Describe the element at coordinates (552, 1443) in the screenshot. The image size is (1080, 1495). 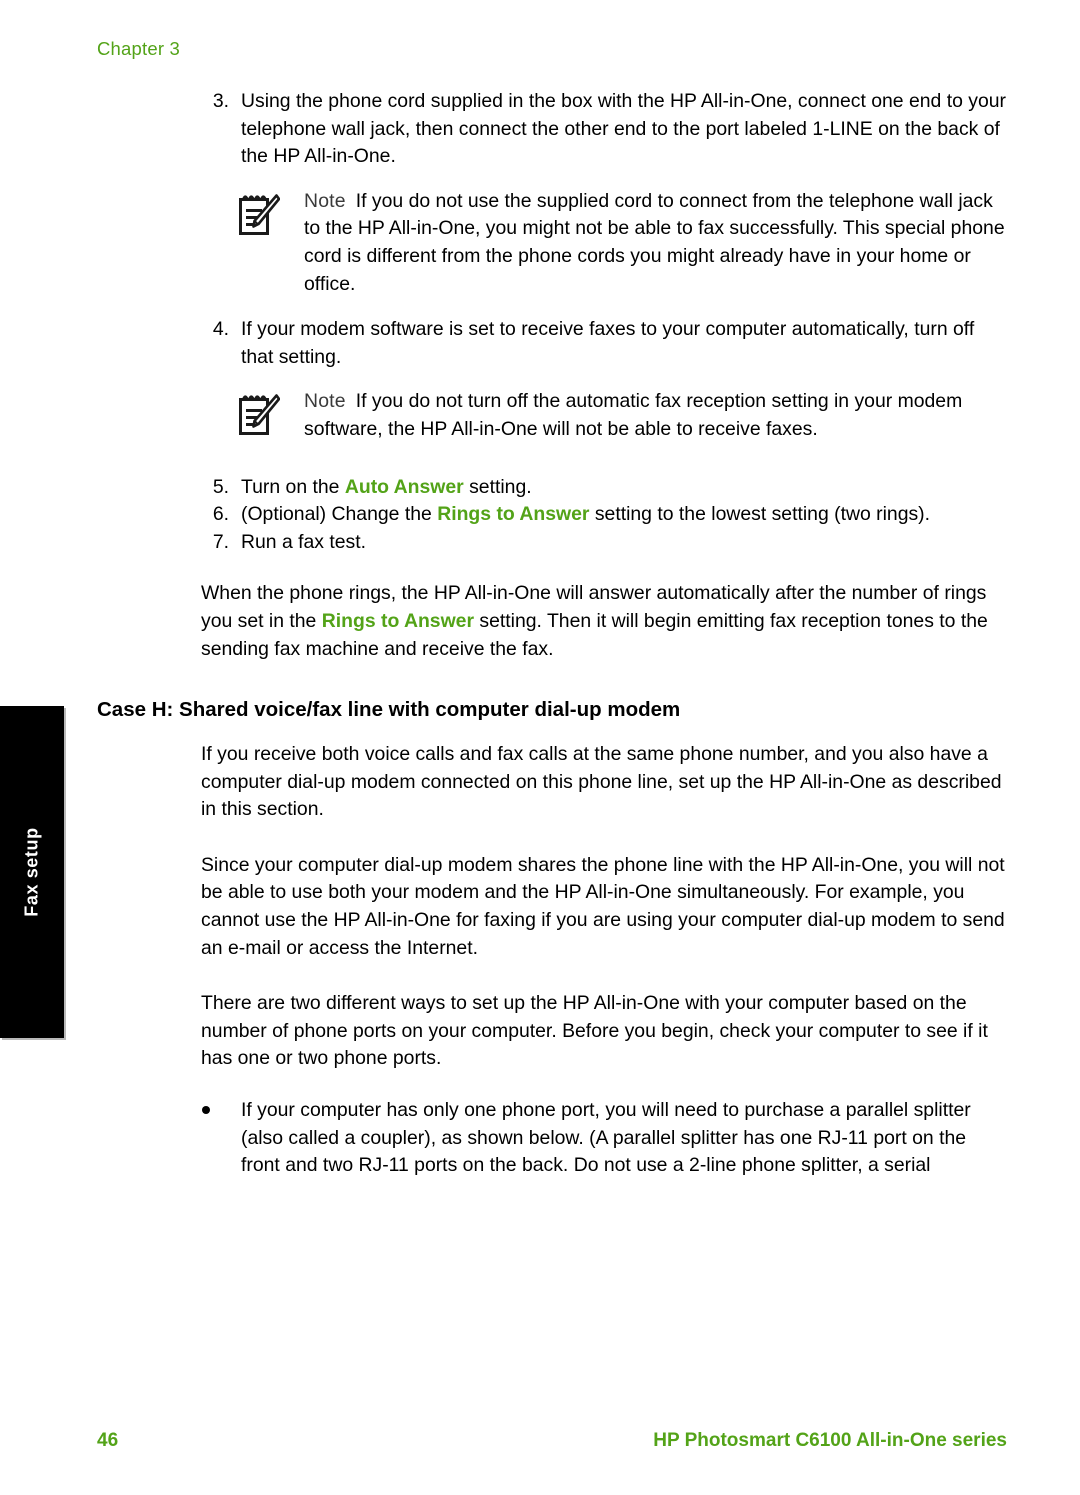
I see `page-footer: 46 HP Photosmart C6100 All-in-One series` at that location.